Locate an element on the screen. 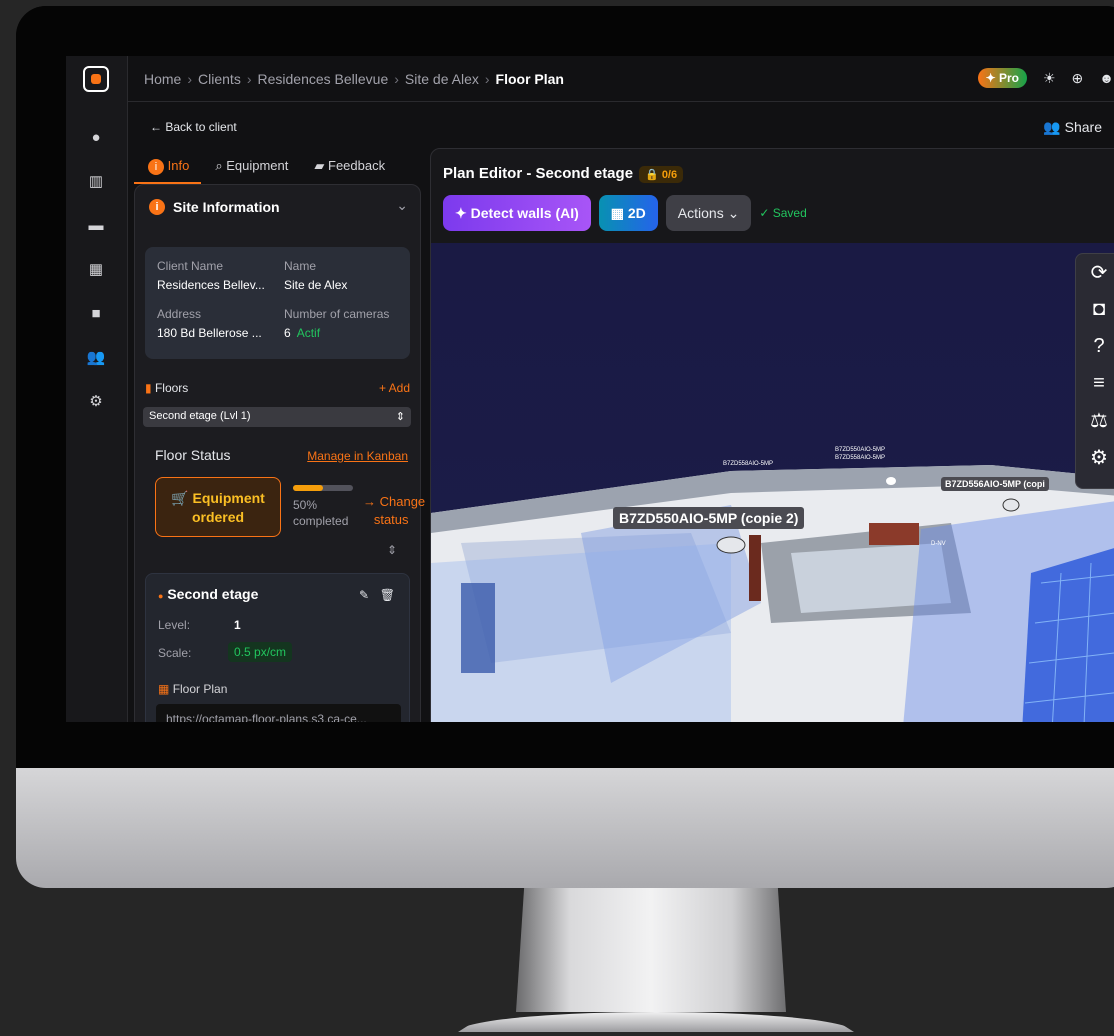  share-button: 👥 Share is located at coordinates (1072, 127).